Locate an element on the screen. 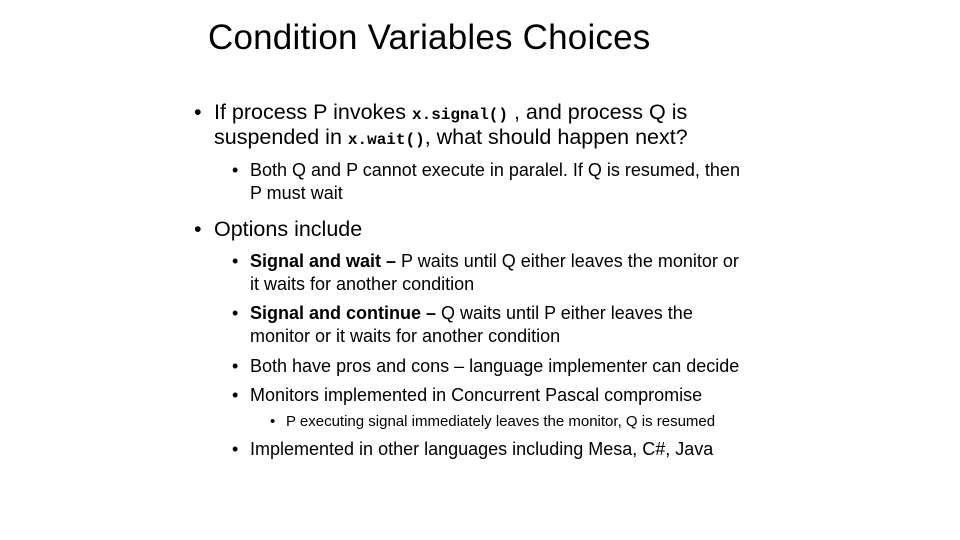 The image size is (960, 540). code-signal: x.signal() is located at coordinates (459, 115).